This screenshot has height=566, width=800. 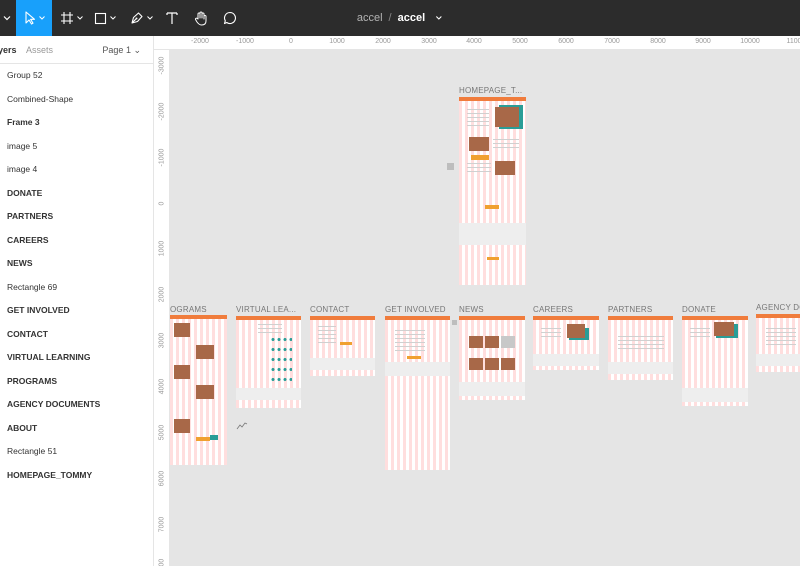 I want to click on ruler-tick-x: -2000, so click(x=200, y=41).